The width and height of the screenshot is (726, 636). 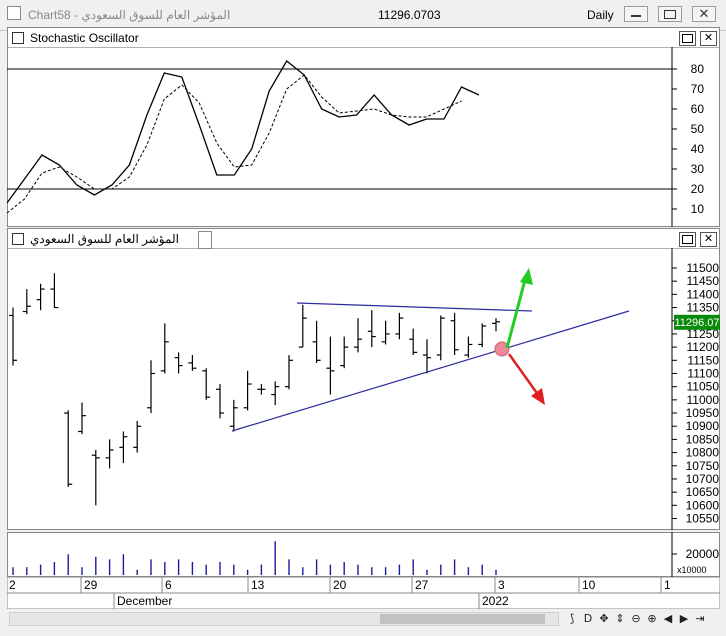 What do you see at coordinates (703, 426) in the screenshot?
I see `price-tick-label: 10900` at bounding box center [703, 426].